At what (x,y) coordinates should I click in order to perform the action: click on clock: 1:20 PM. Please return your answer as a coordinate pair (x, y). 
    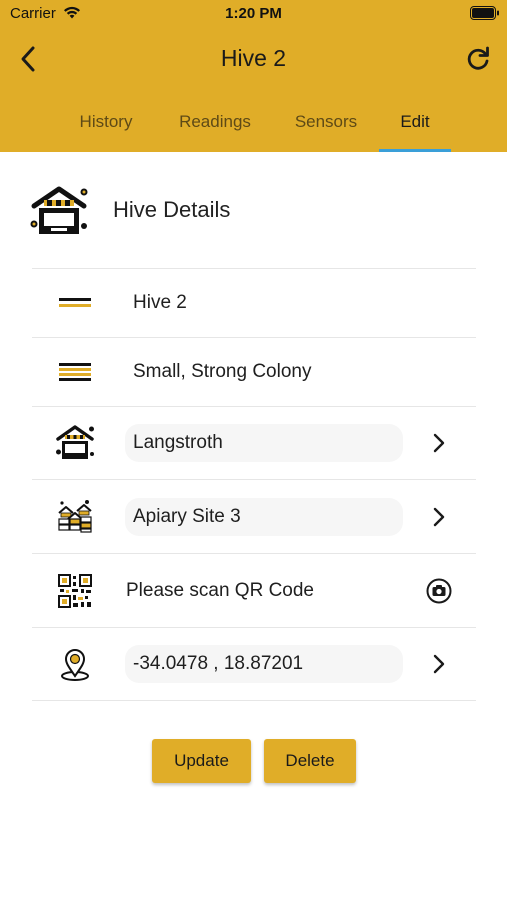
    Looking at the image, I should click on (253, 13).